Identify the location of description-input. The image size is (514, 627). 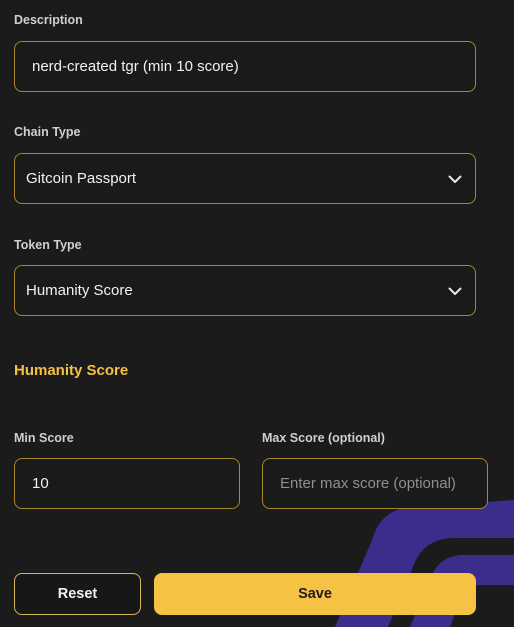
(245, 66).